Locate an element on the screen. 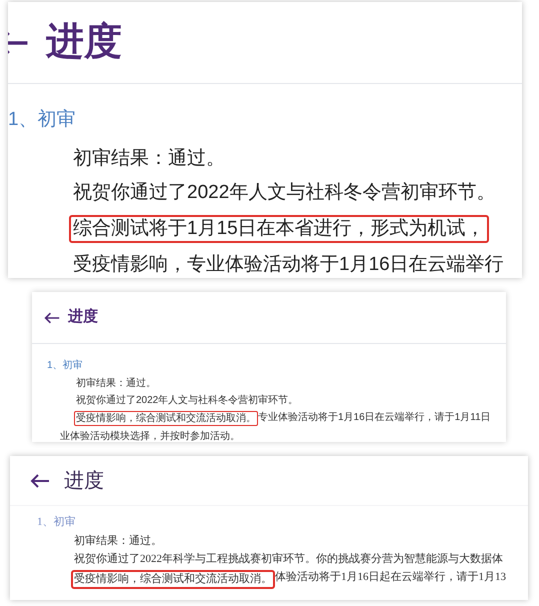  body-text: 受疫情影响，专业体验活动将于1月16日在云端举行 is located at coordinates (288, 264).